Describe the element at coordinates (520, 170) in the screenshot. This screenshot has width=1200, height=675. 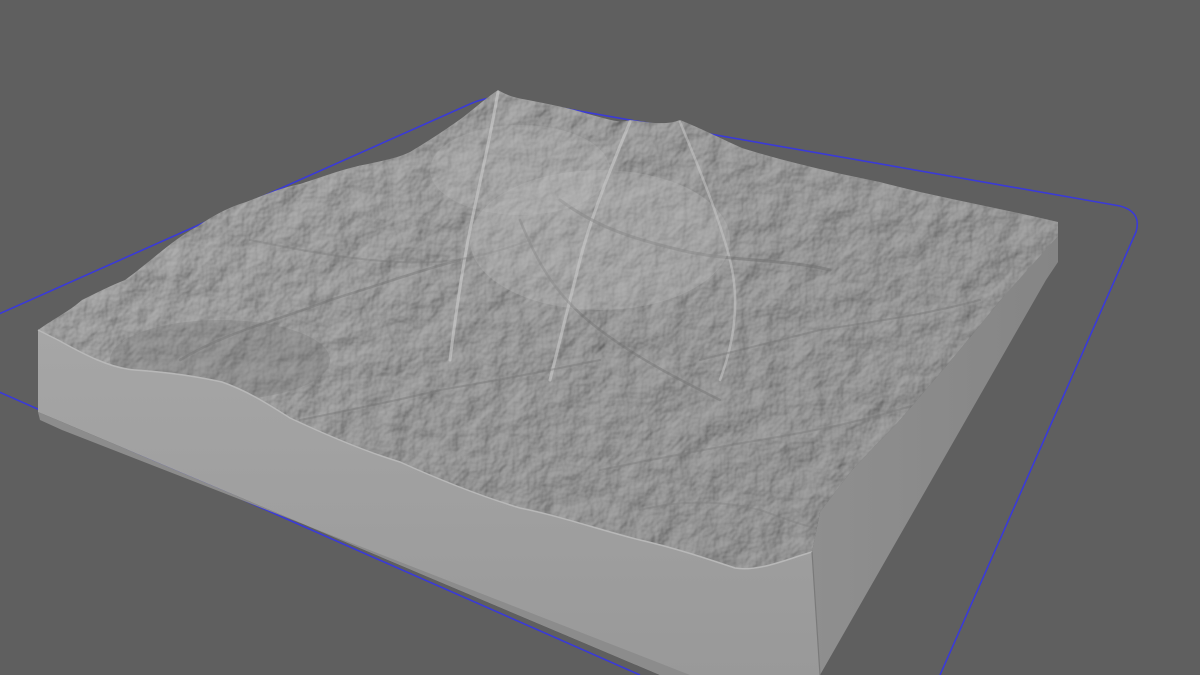
I see `peak-highlight` at that location.